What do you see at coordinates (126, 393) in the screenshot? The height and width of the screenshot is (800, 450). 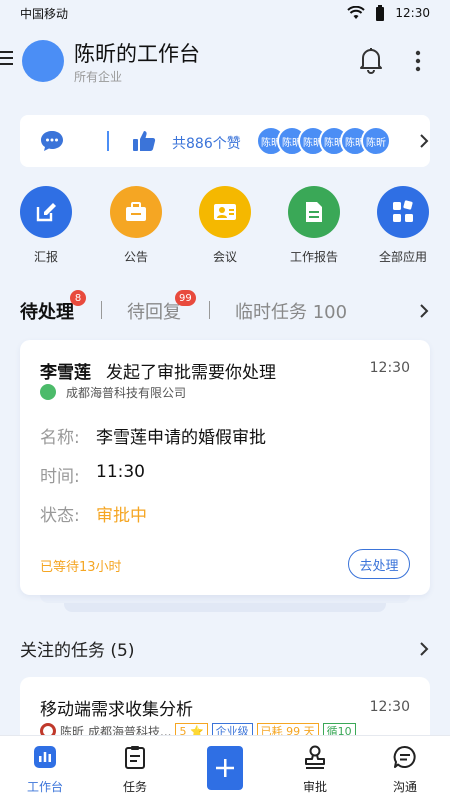 I see `company-name: 成都海普科技有限公司` at bounding box center [126, 393].